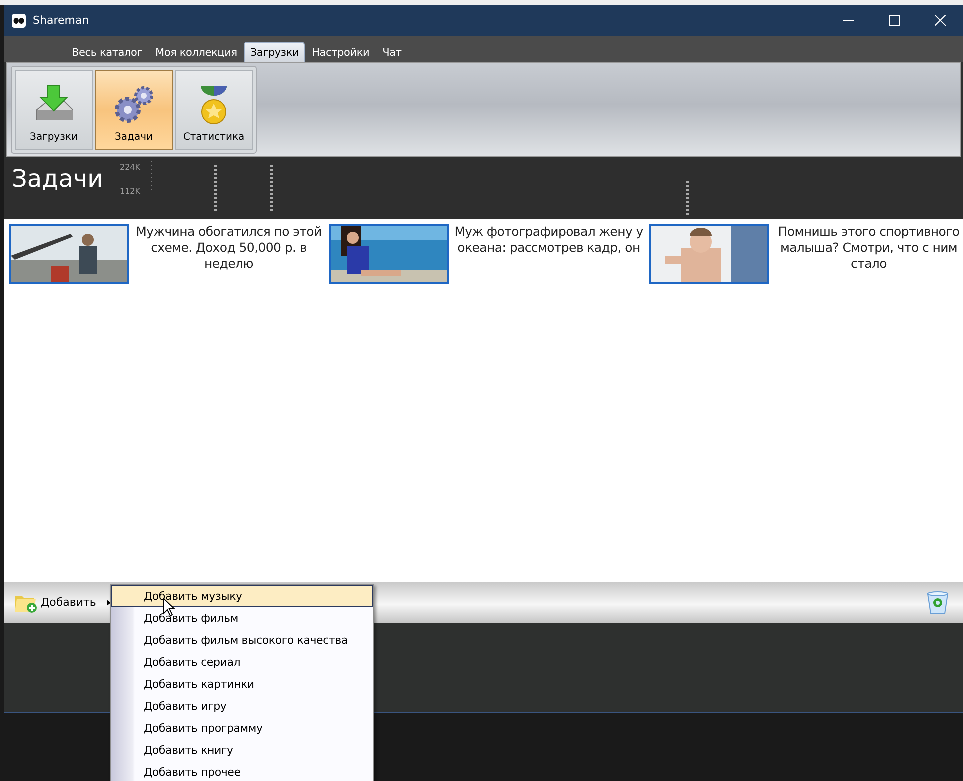 The height and width of the screenshot is (781, 963). What do you see at coordinates (242, 728) in the screenshot?
I see `menu-item: Добавить программу` at bounding box center [242, 728].